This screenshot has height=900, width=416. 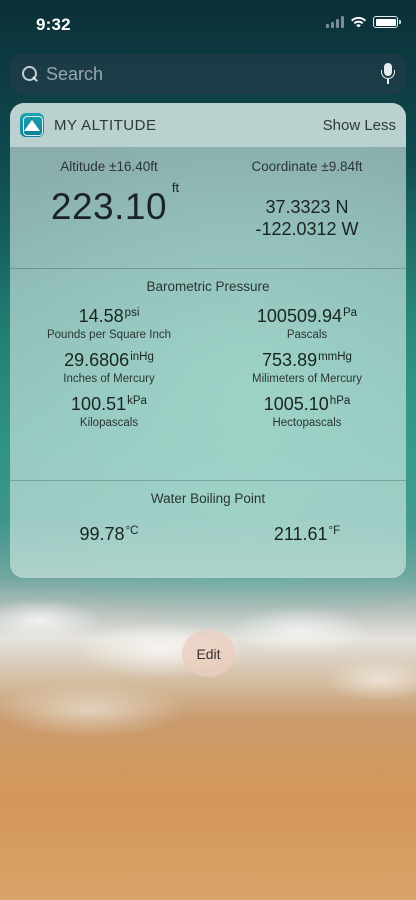 I want to click on status-time: 9:32, so click(x=53, y=24).